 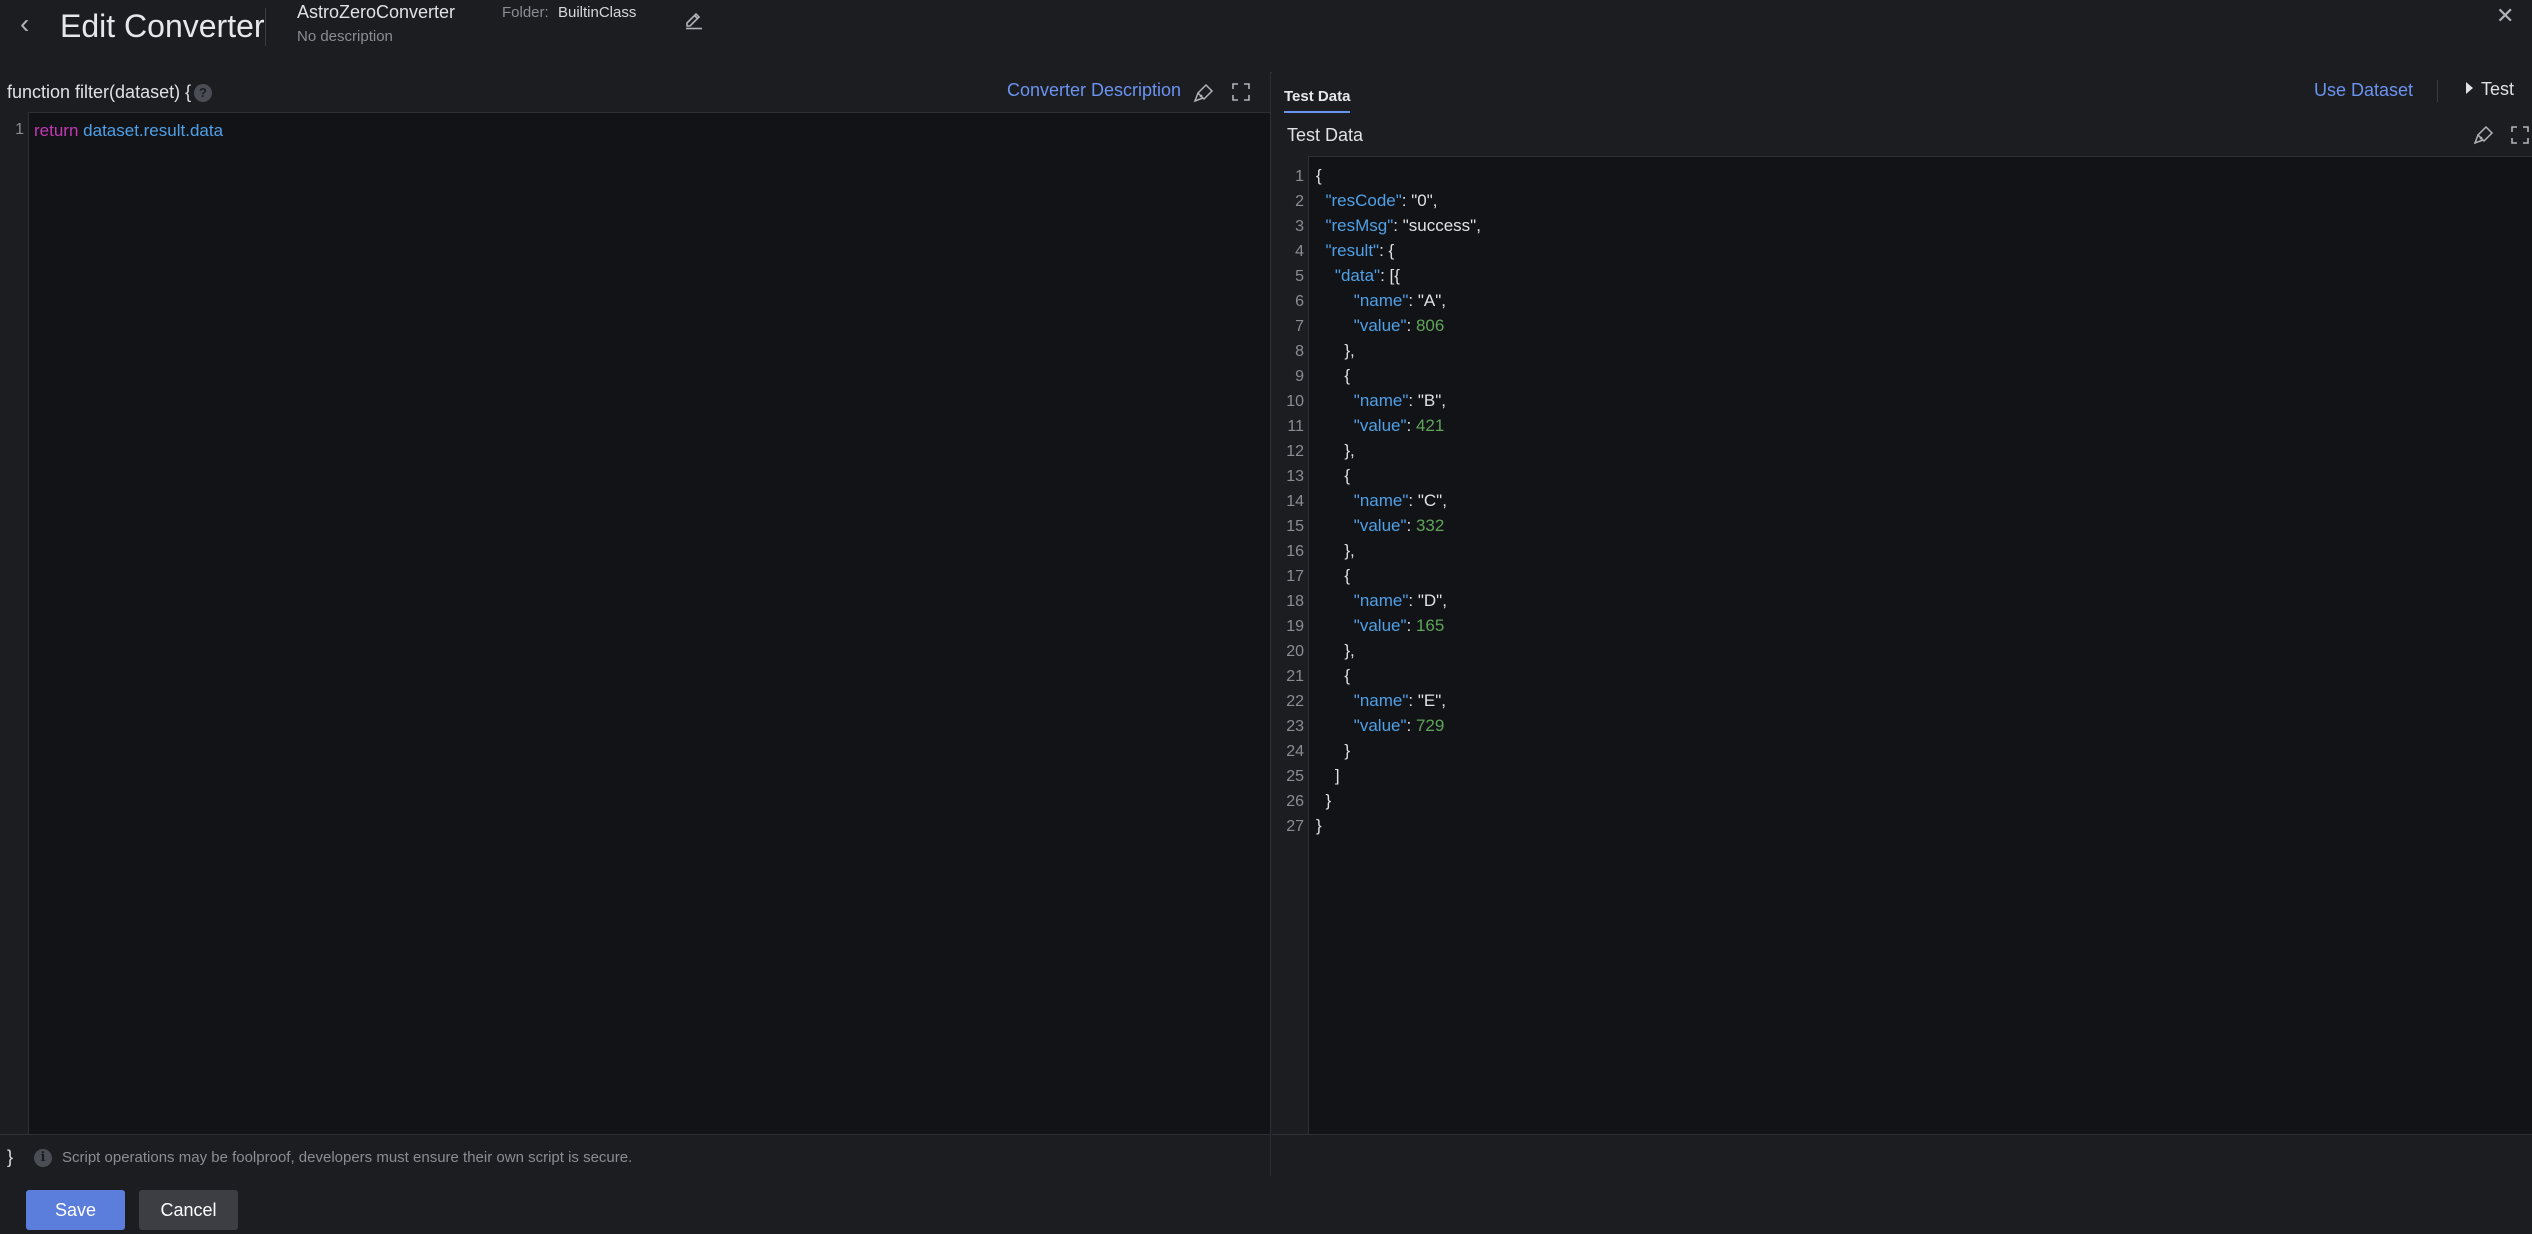 What do you see at coordinates (1299, 276) in the screenshot?
I see `line-number: 5` at bounding box center [1299, 276].